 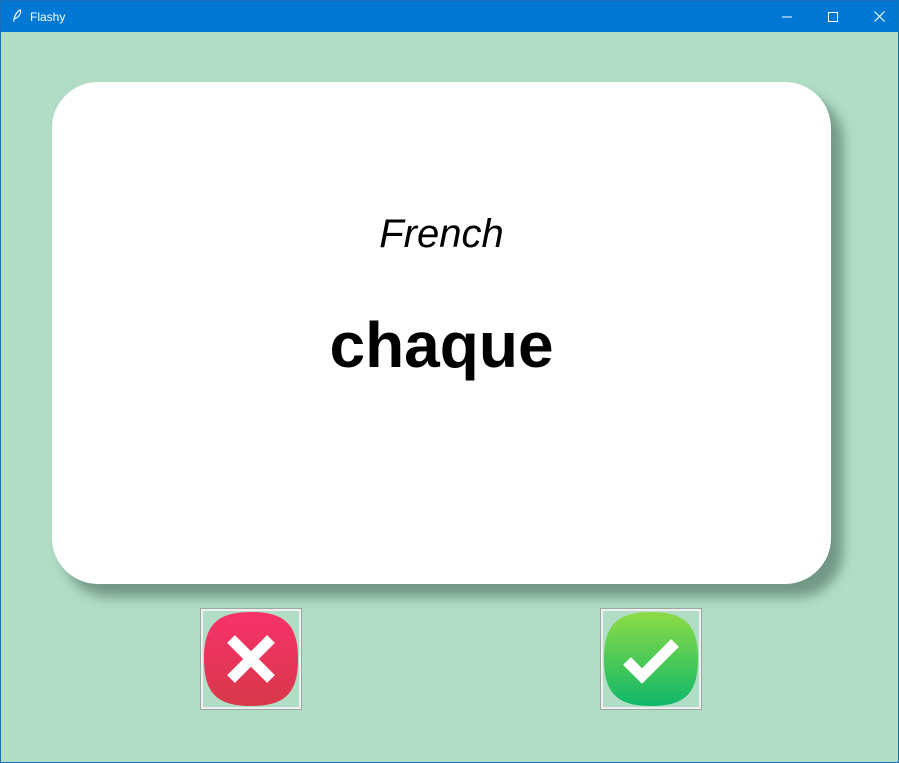 I want to click on cross-icon, so click(x=251, y=659).